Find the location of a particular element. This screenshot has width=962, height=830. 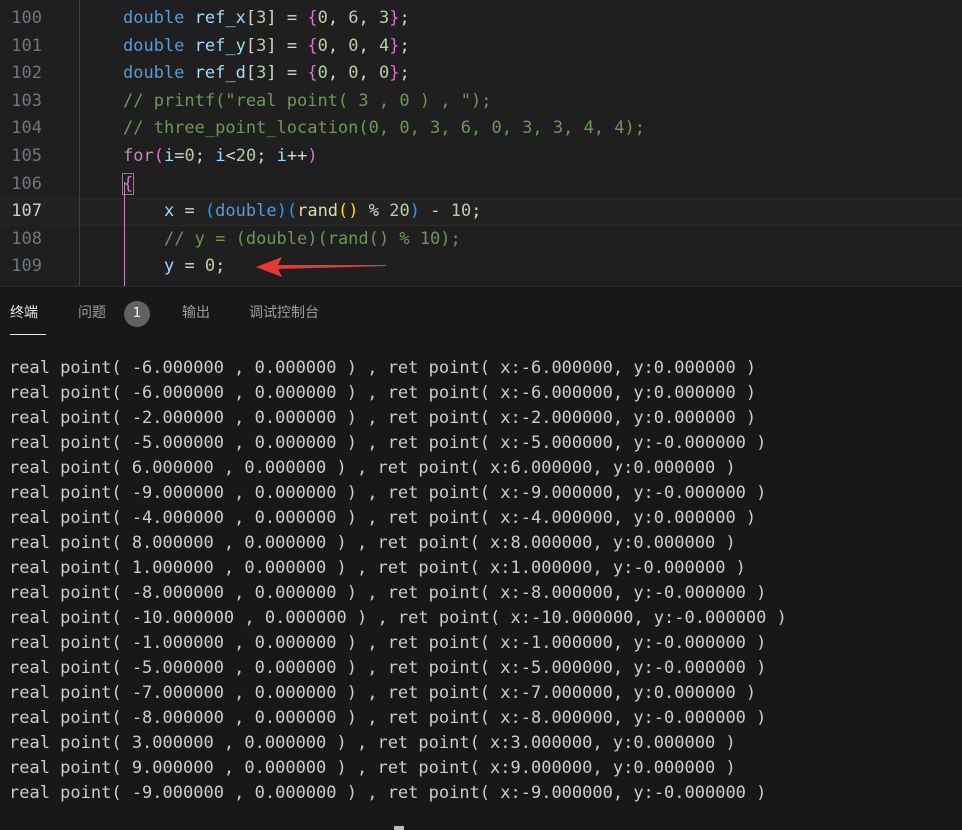

code-token: = is located at coordinates (189, 266).